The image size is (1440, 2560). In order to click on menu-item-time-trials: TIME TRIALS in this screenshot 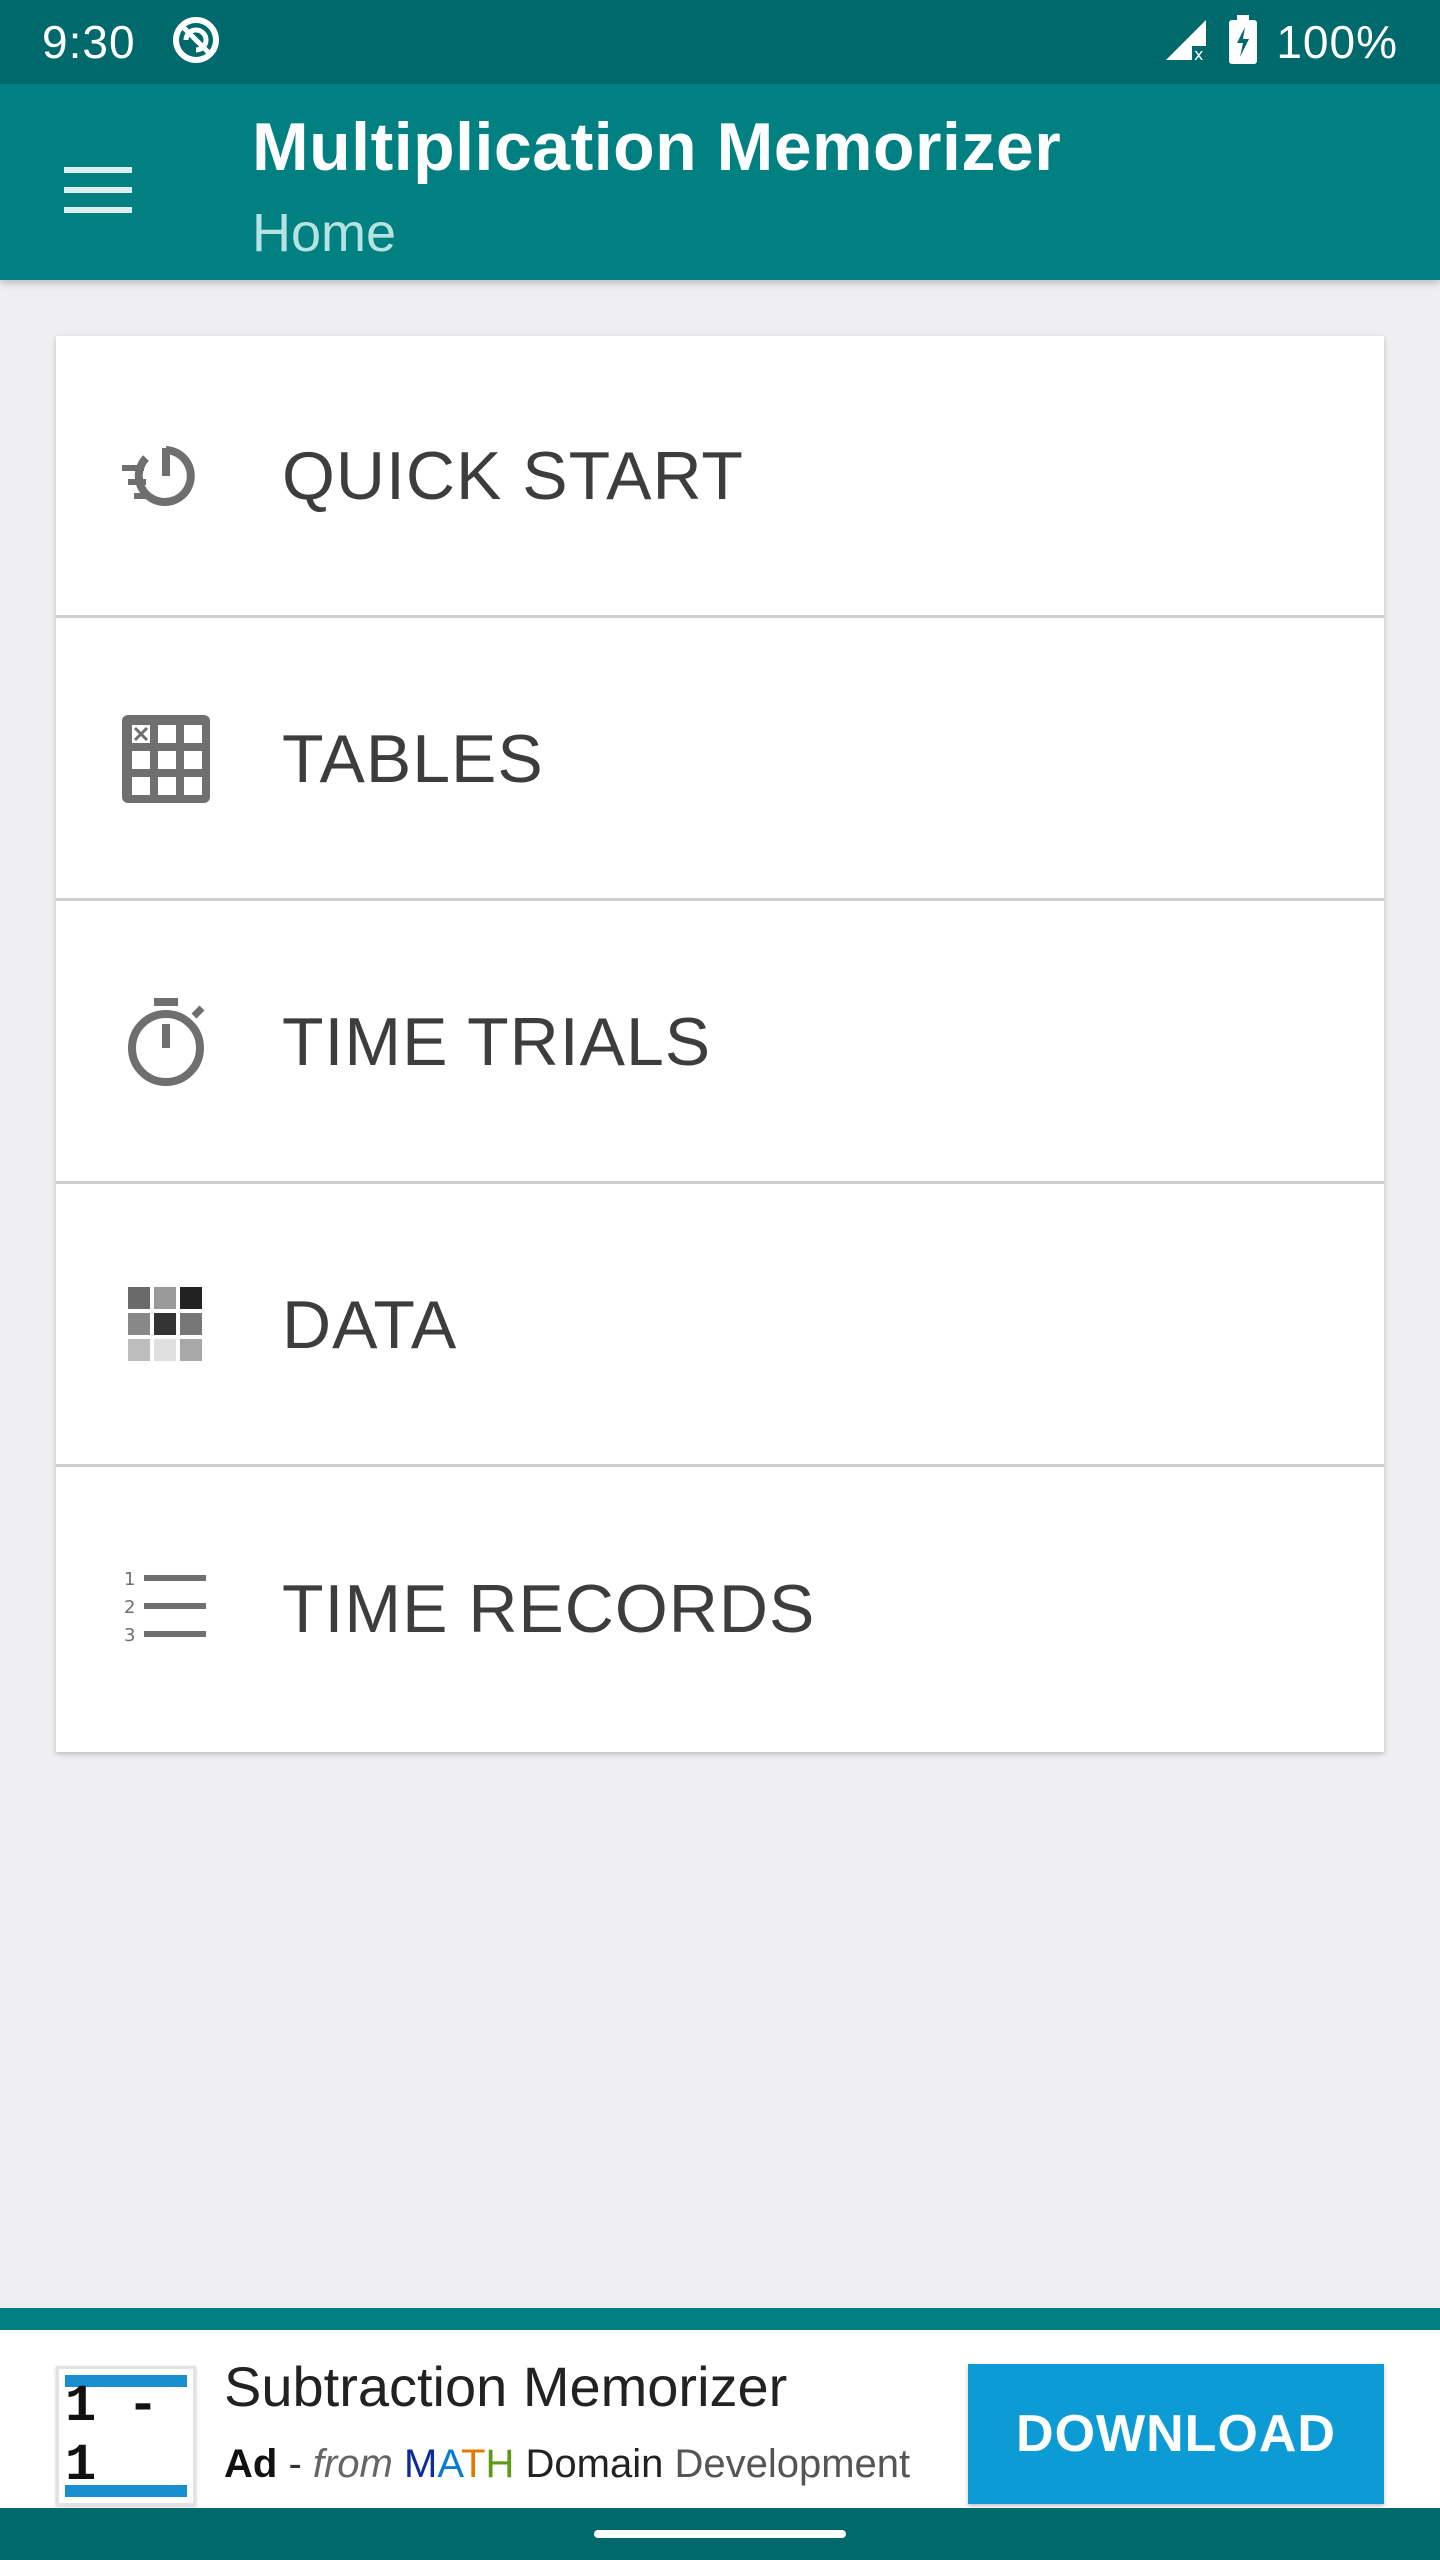, I will do `click(720, 1043)`.